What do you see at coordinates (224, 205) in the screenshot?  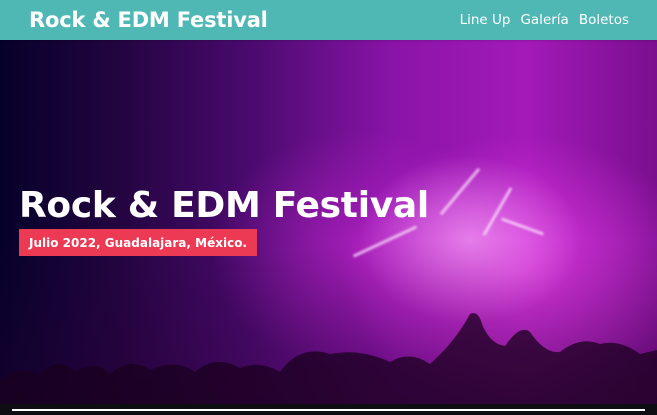 I see `hero-title: Rock & EDM Festival` at bounding box center [224, 205].